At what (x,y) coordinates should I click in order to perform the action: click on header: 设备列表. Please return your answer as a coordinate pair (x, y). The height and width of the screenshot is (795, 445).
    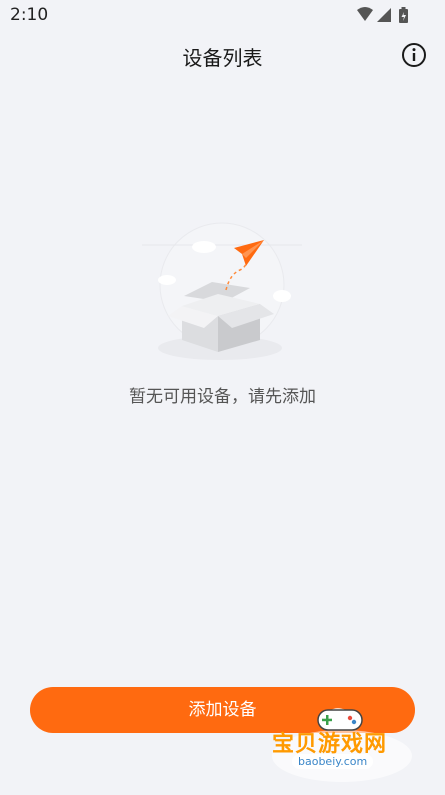
    Looking at the image, I should click on (222, 56).